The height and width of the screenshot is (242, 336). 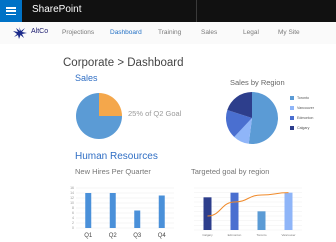 What do you see at coordinates (137, 219) in the screenshot?
I see `bar-q3` at bounding box center [137, 219].